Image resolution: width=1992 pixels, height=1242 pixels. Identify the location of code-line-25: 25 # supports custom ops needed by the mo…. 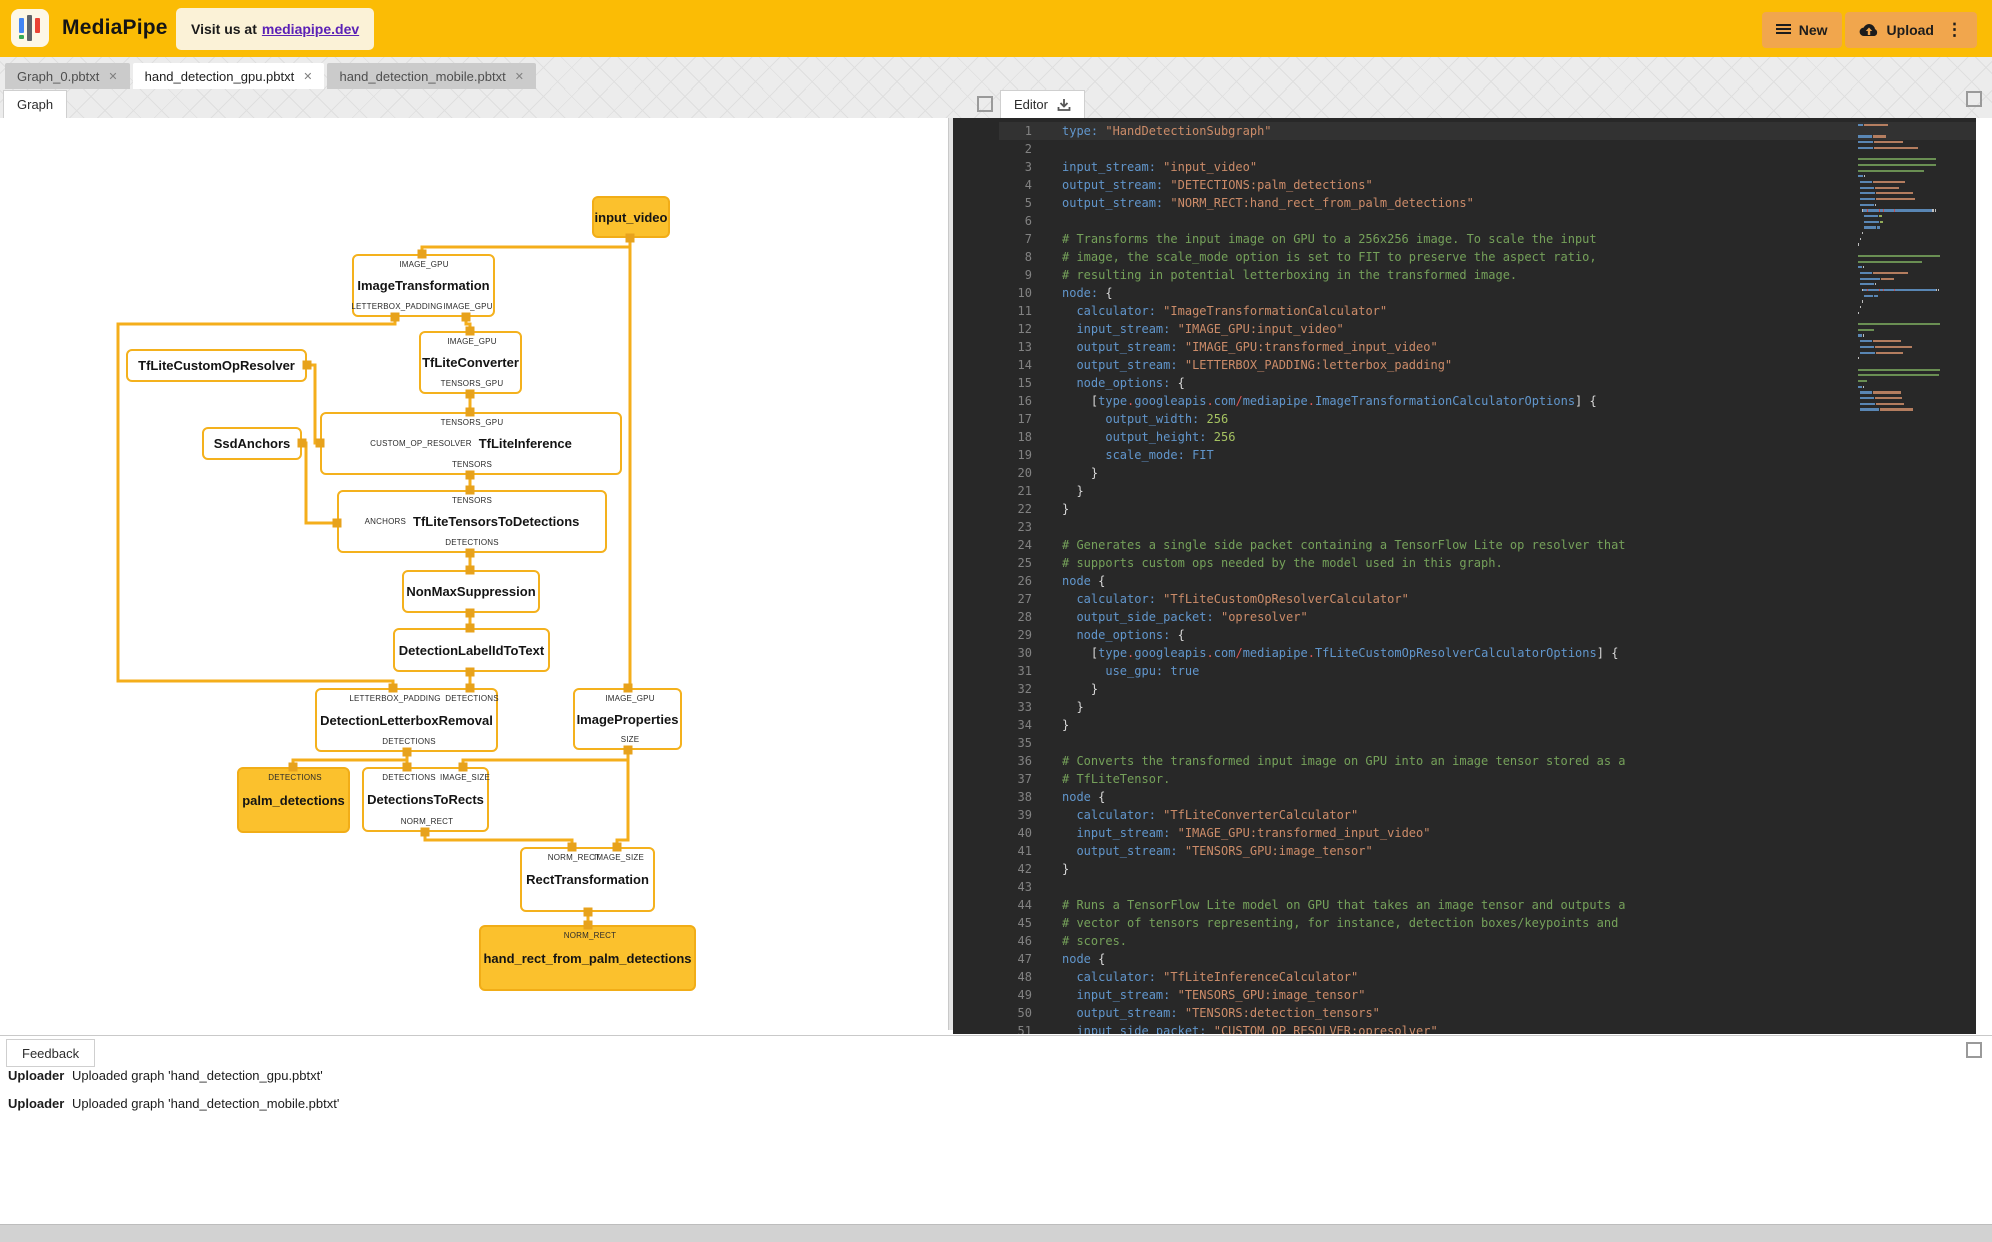
(1464, 563).